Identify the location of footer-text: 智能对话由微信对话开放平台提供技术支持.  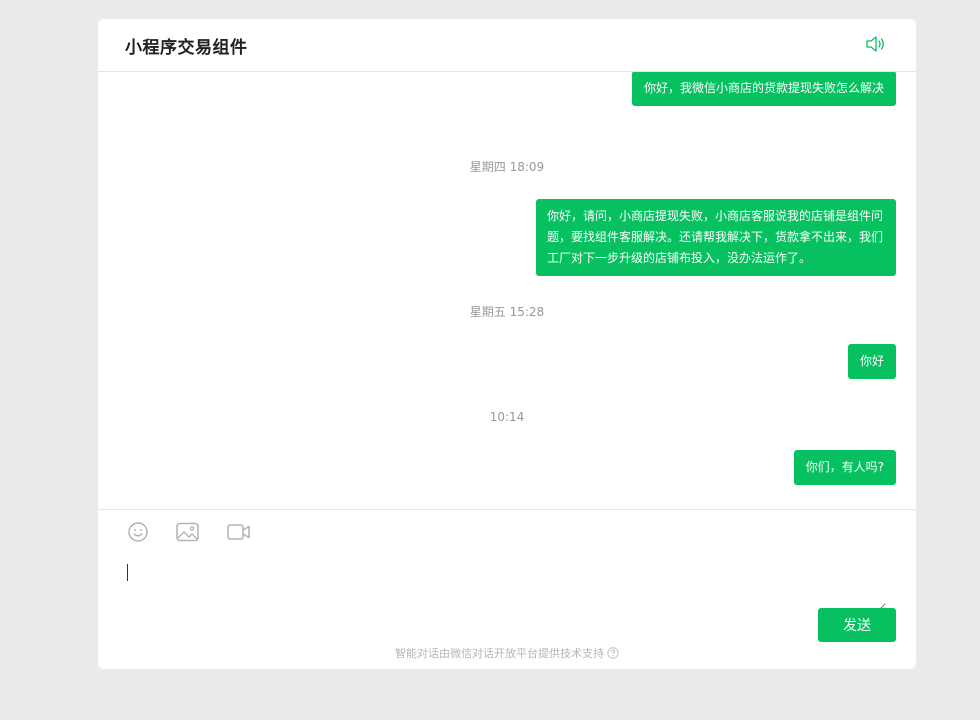
(499, 653).